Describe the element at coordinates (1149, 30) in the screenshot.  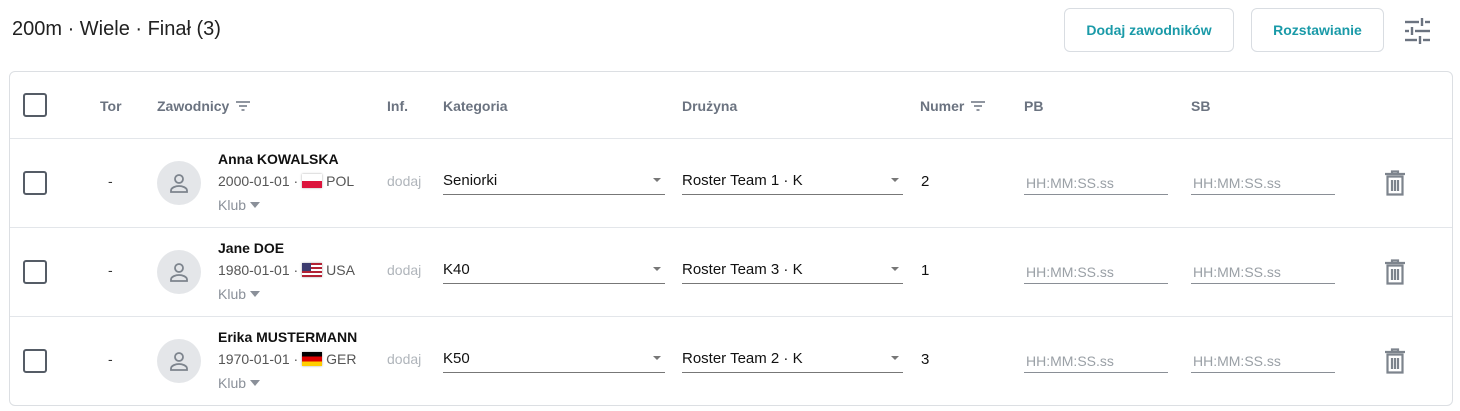
I see `add-athletes-button: Dodaj zawodników` at that location.